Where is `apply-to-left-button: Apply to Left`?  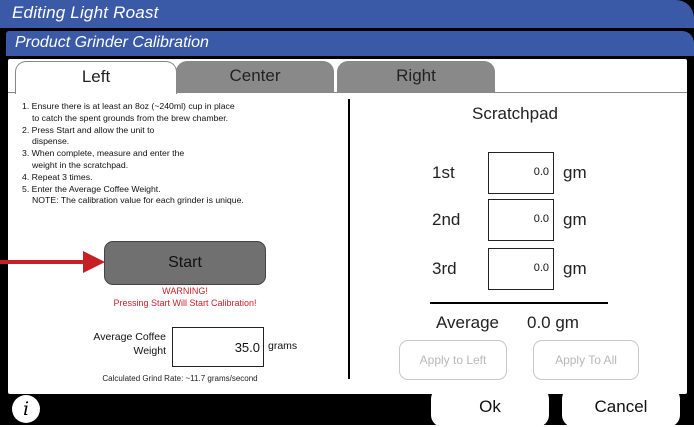 apply-to-left-button: Apply to Left is located at coordinates (453, 360).